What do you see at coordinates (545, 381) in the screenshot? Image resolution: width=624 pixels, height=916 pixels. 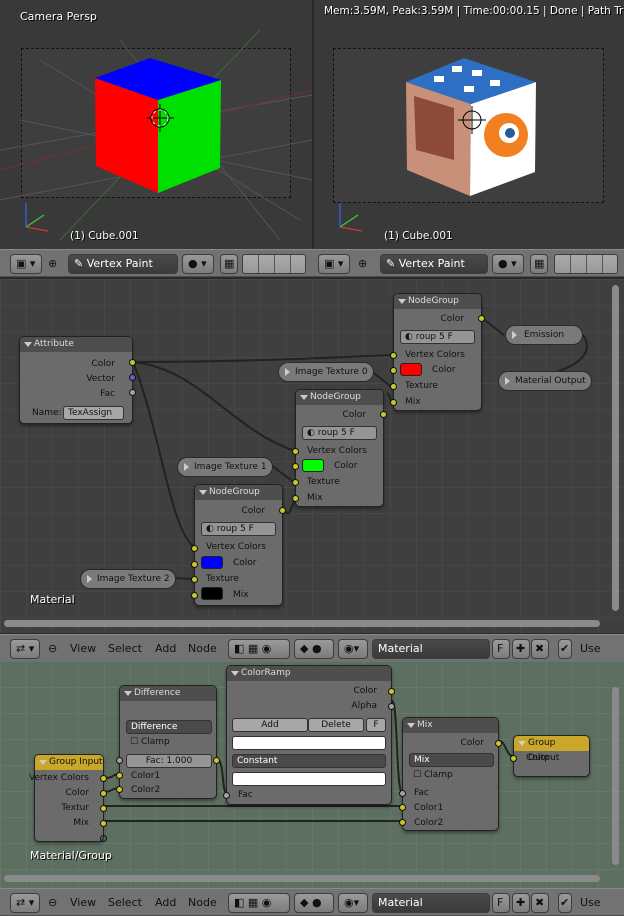 I see `material-output-node: Material Output` at bounding box center [545, 381].